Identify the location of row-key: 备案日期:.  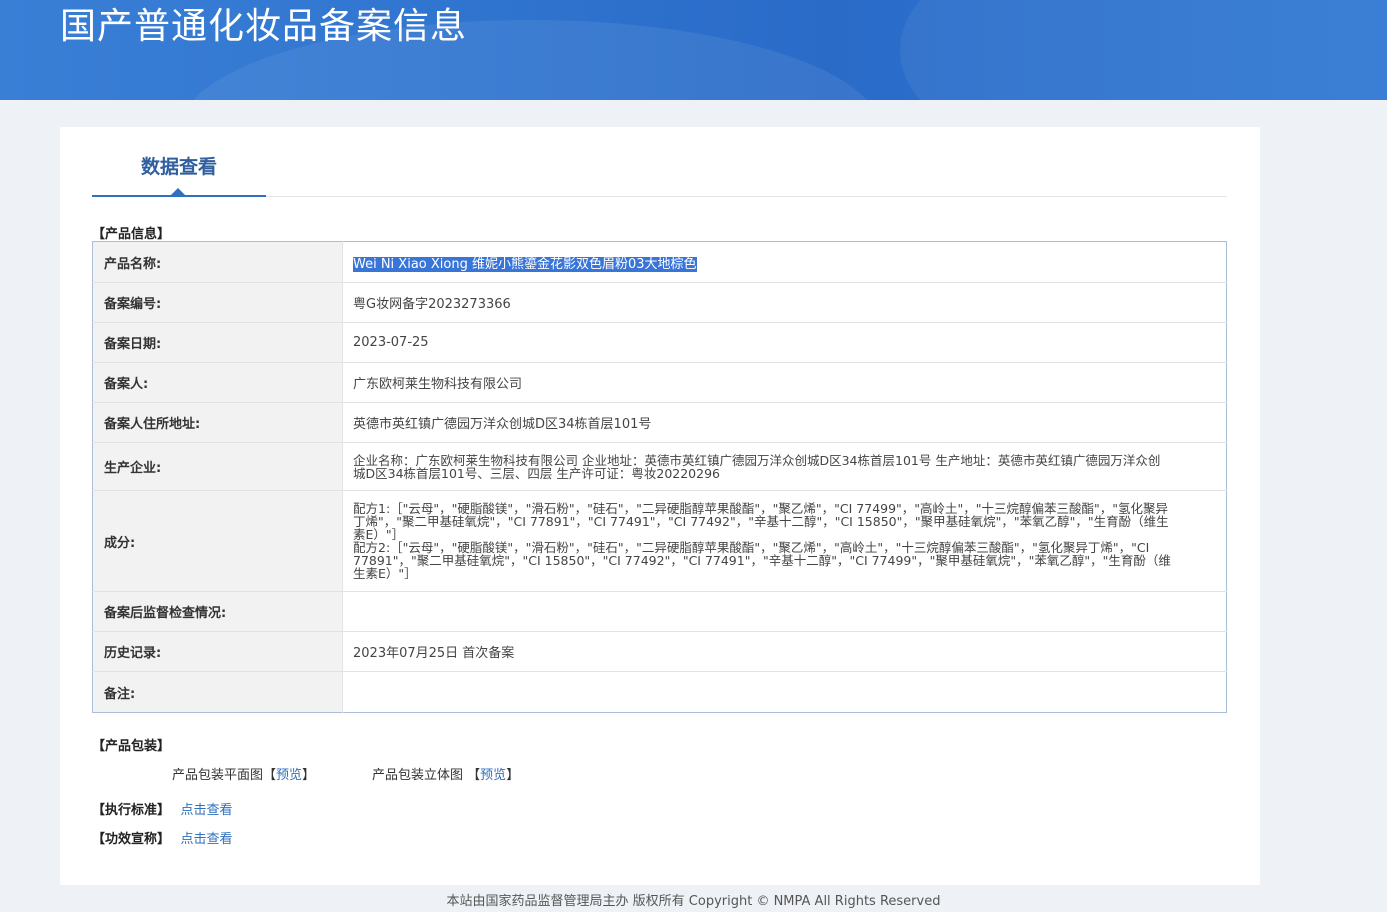
(217, 342).